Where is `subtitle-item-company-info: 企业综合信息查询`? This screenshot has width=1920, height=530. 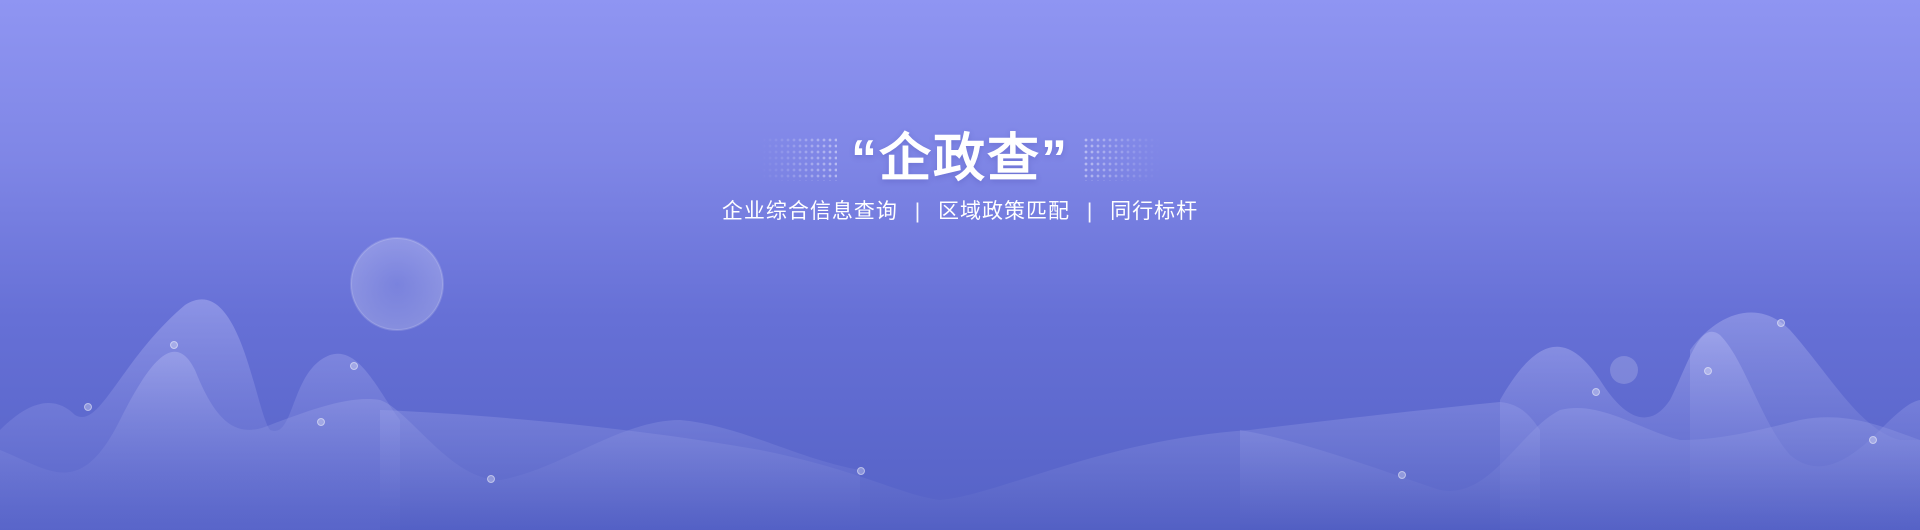 subtitle-item-company-info: 企业综合信息查询 is located at coordinates (809, 211).